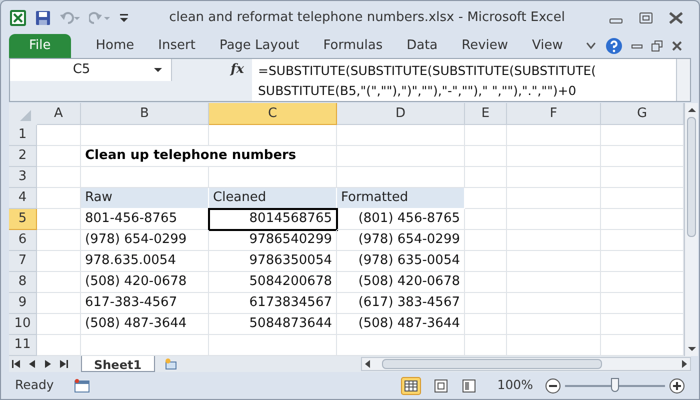  Describe the element at coordinates (23, 303) in the screenshot. I see `row-header: 9` at that location.